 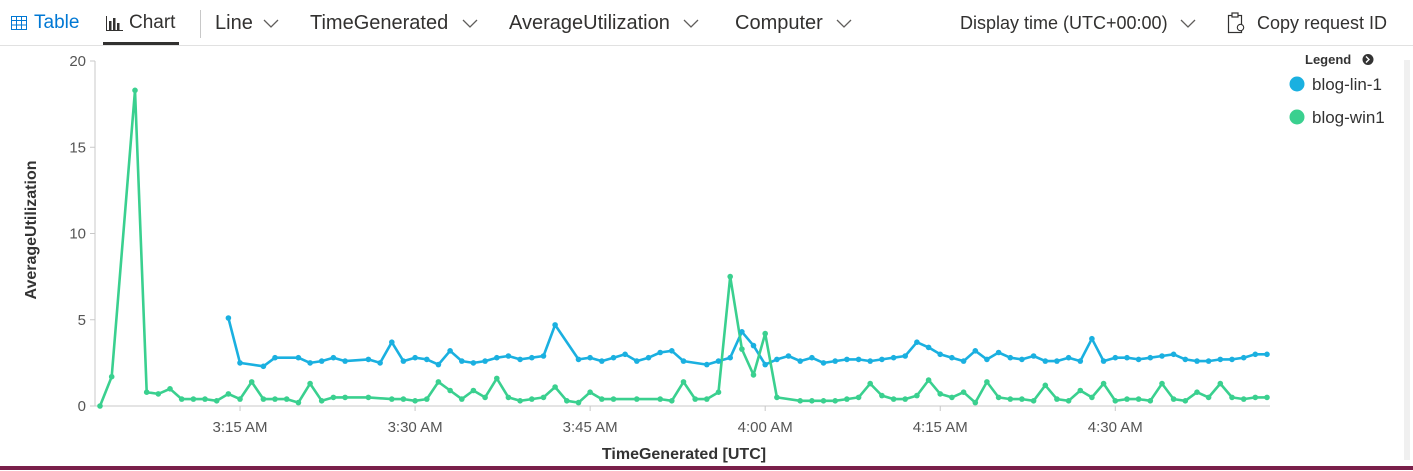 I want to click on vertical-scrollbar, so click(x=1407, y=260).